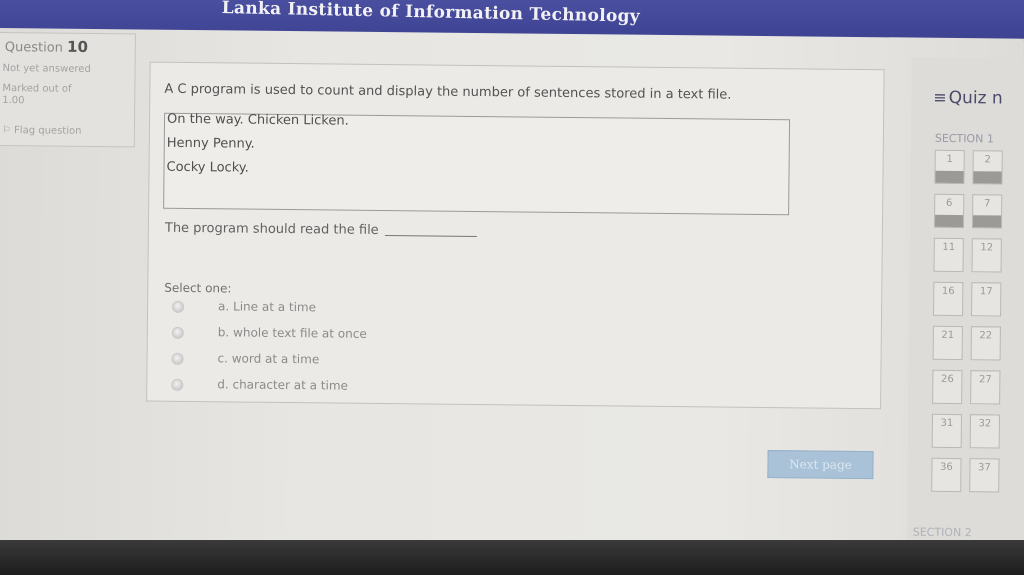 The height and width of the screenshot is (575, 1024). I want to click on next-page-button: Next page, so click(820, 465).